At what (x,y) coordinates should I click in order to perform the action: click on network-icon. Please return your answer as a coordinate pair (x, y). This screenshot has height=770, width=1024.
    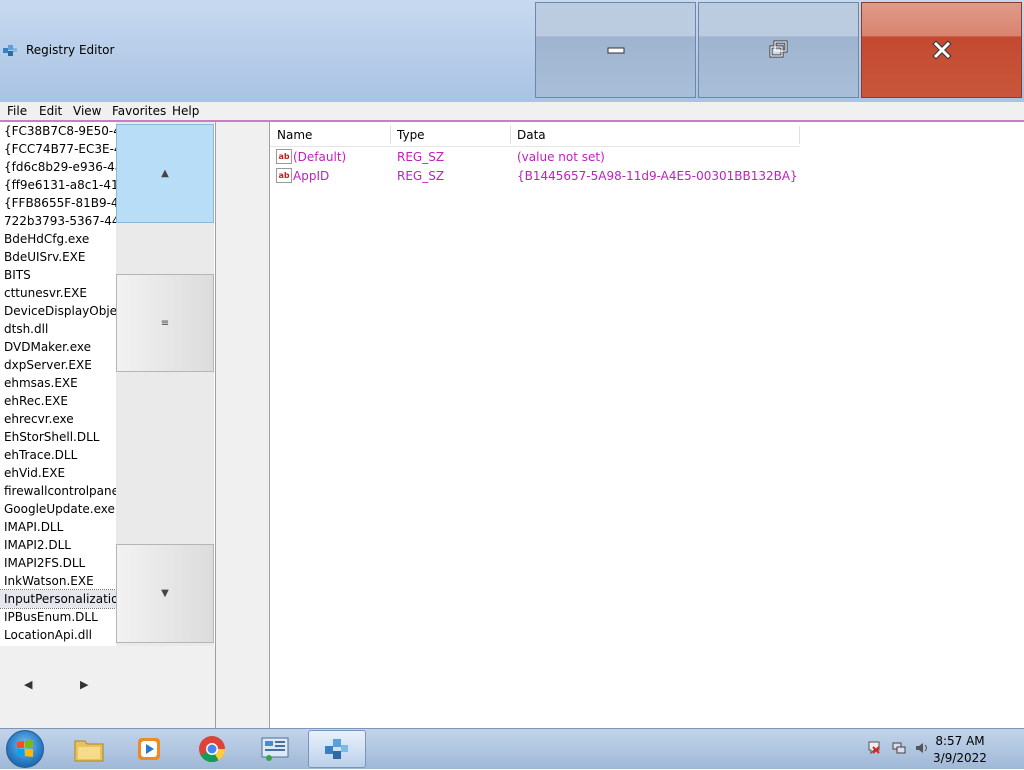
    Looking at the image, I should click on (899, 748).